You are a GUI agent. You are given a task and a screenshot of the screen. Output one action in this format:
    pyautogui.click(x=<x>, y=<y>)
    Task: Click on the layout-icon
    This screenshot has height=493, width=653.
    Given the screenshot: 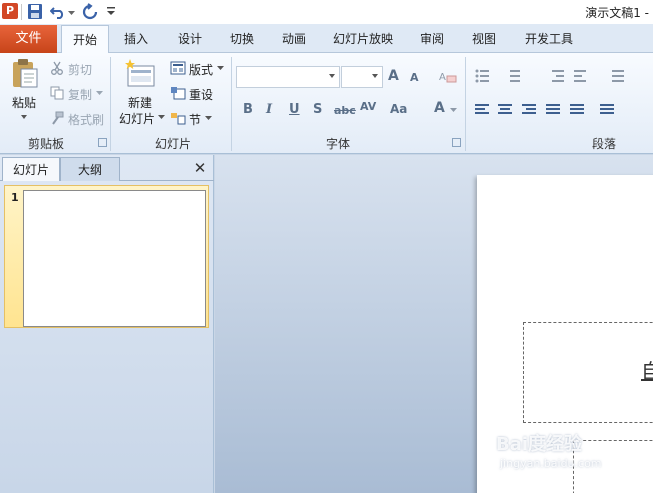 What is the action you would take?
    pyautogui.click(x=178, y=68)
    